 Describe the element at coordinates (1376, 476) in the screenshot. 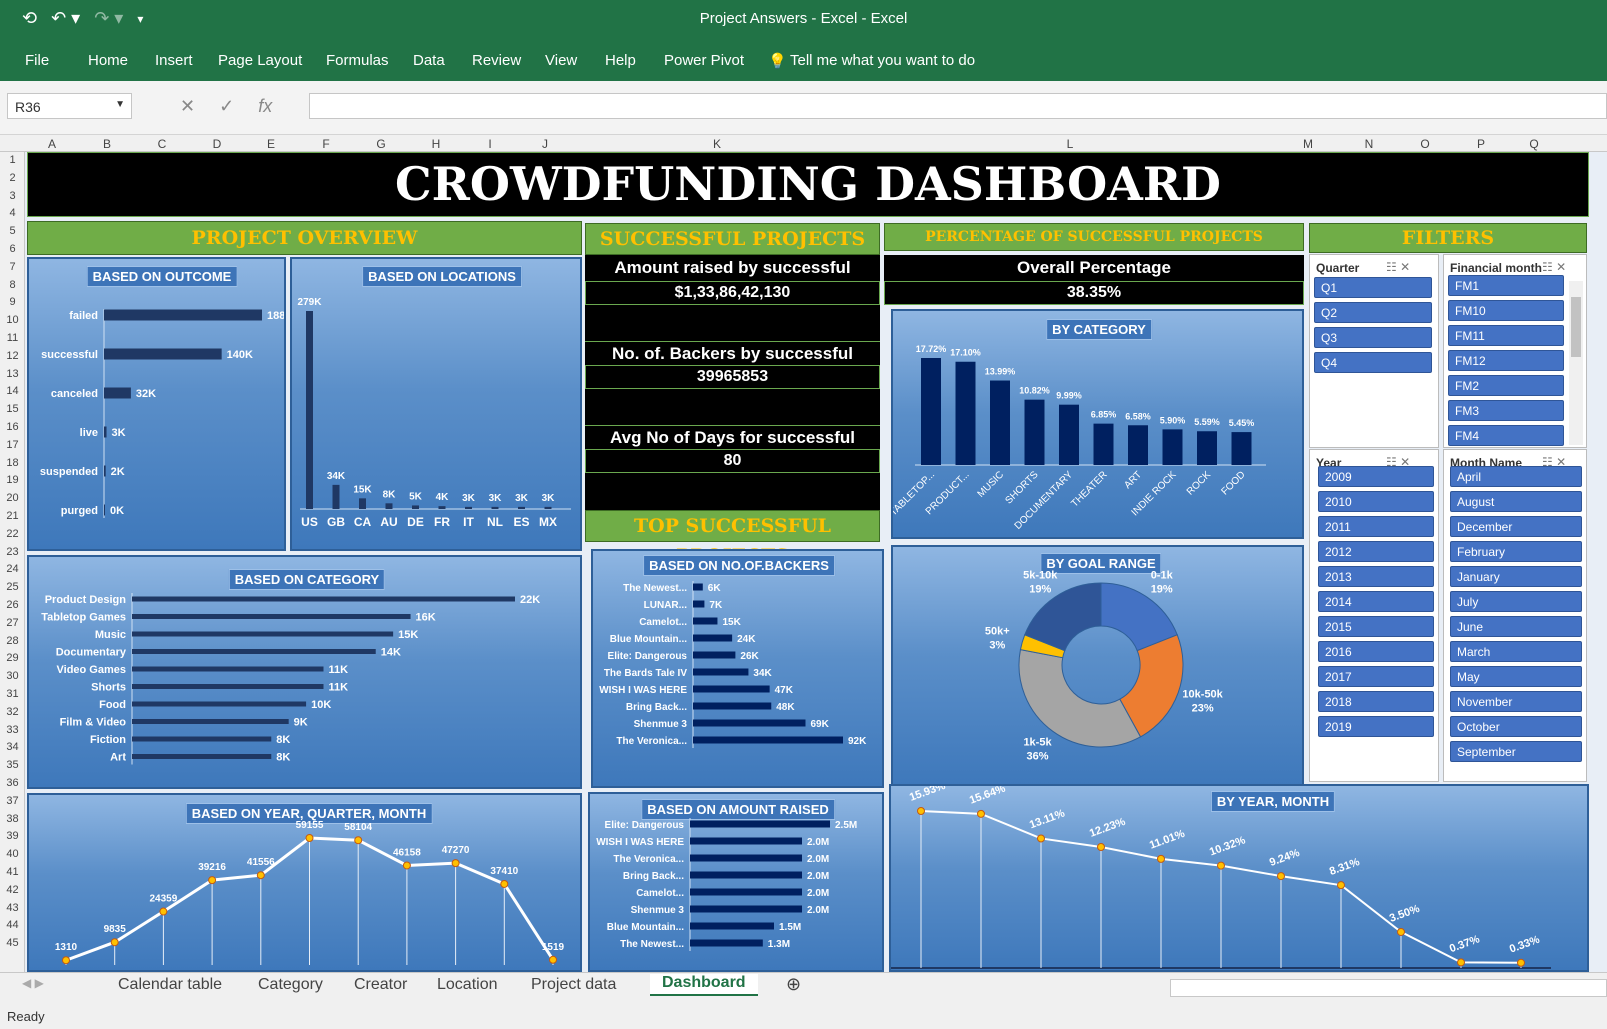

I see `slicer-item: 2009` at that location.